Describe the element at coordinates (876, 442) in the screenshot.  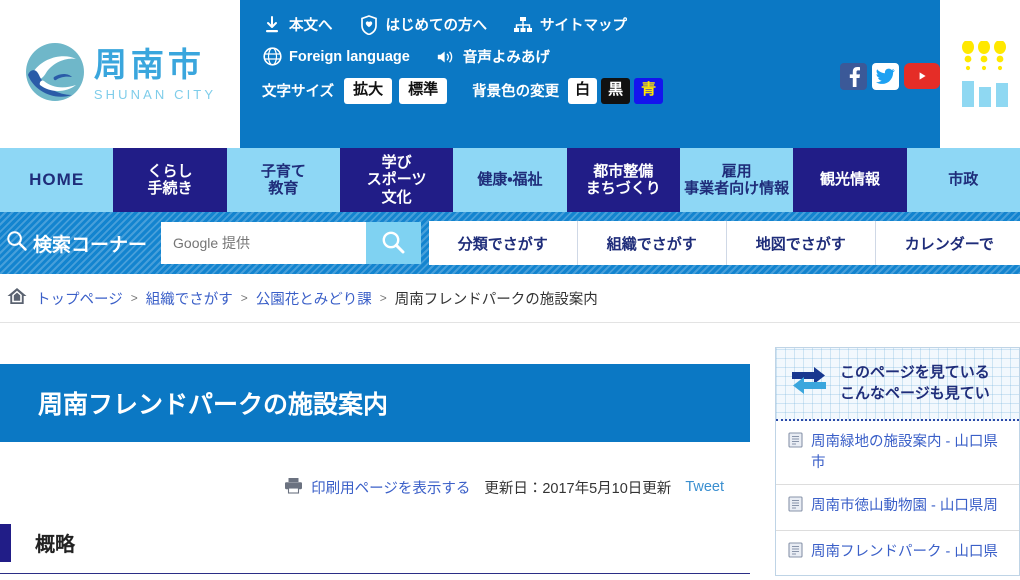
I see `list-item-title: 周南緑地の施設案内` at that location.